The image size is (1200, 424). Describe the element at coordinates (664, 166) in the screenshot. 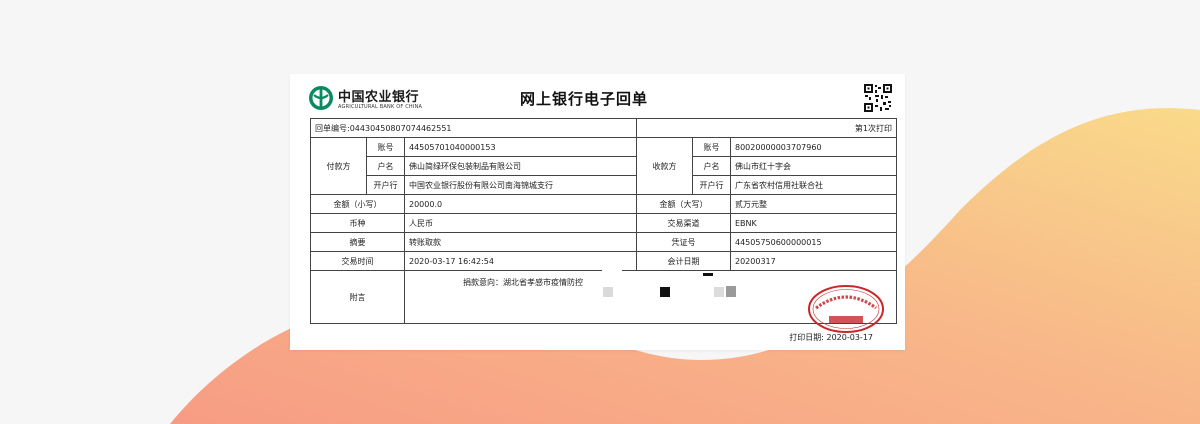

I see `payee-group-label: 收款方` at that location.